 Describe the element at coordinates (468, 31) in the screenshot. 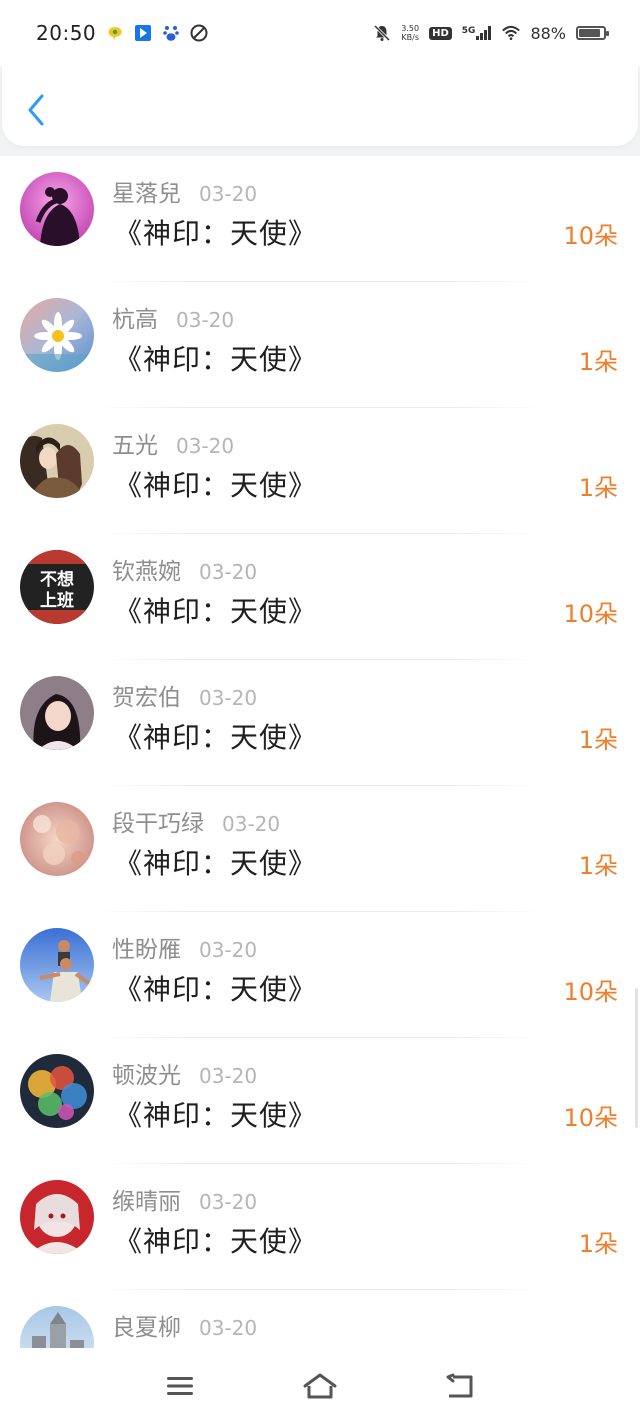

I see `network-type: 5G` at that location.